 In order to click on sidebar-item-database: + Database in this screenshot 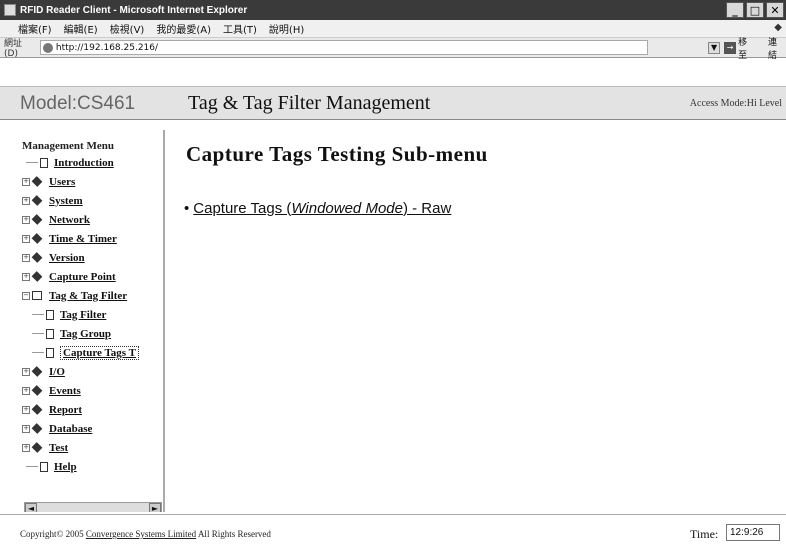, I will do `click(90, 428)`.